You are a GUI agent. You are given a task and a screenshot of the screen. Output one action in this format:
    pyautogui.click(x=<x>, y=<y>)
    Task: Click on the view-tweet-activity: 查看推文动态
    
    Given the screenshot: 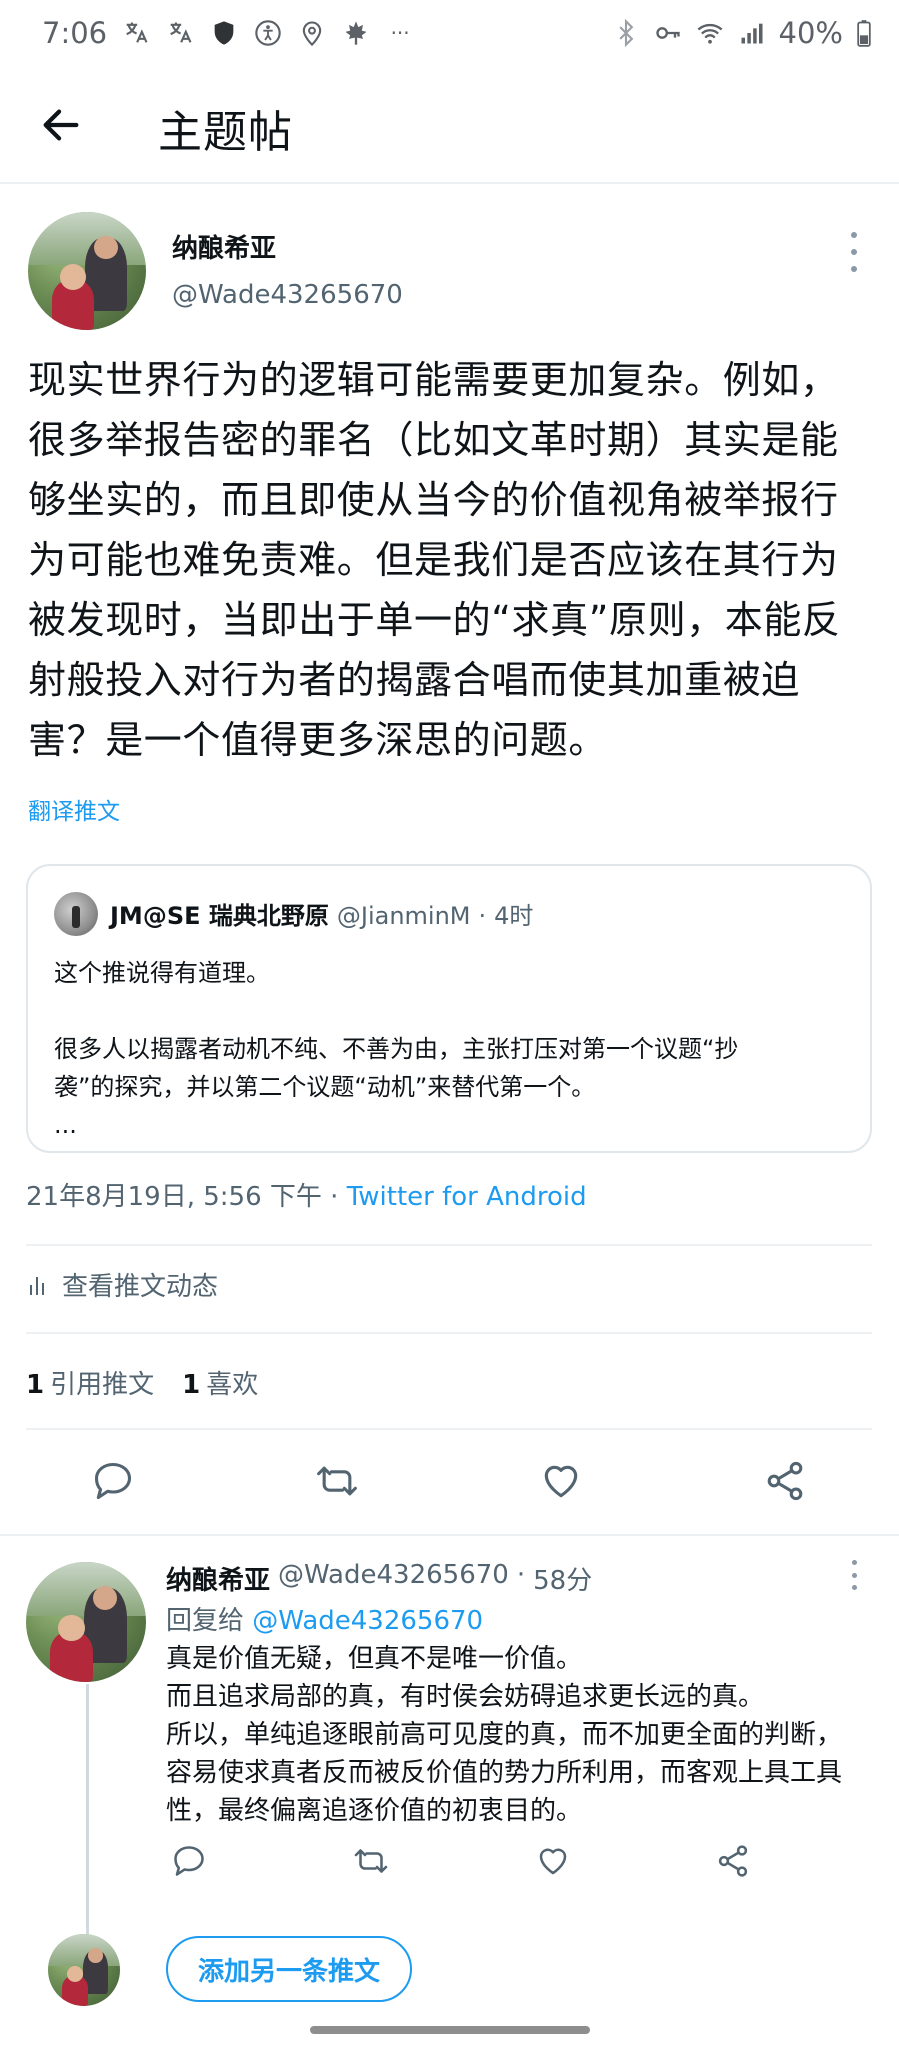 What is the action you would take?
    pyautogui.click(x=123, y=1284)
    